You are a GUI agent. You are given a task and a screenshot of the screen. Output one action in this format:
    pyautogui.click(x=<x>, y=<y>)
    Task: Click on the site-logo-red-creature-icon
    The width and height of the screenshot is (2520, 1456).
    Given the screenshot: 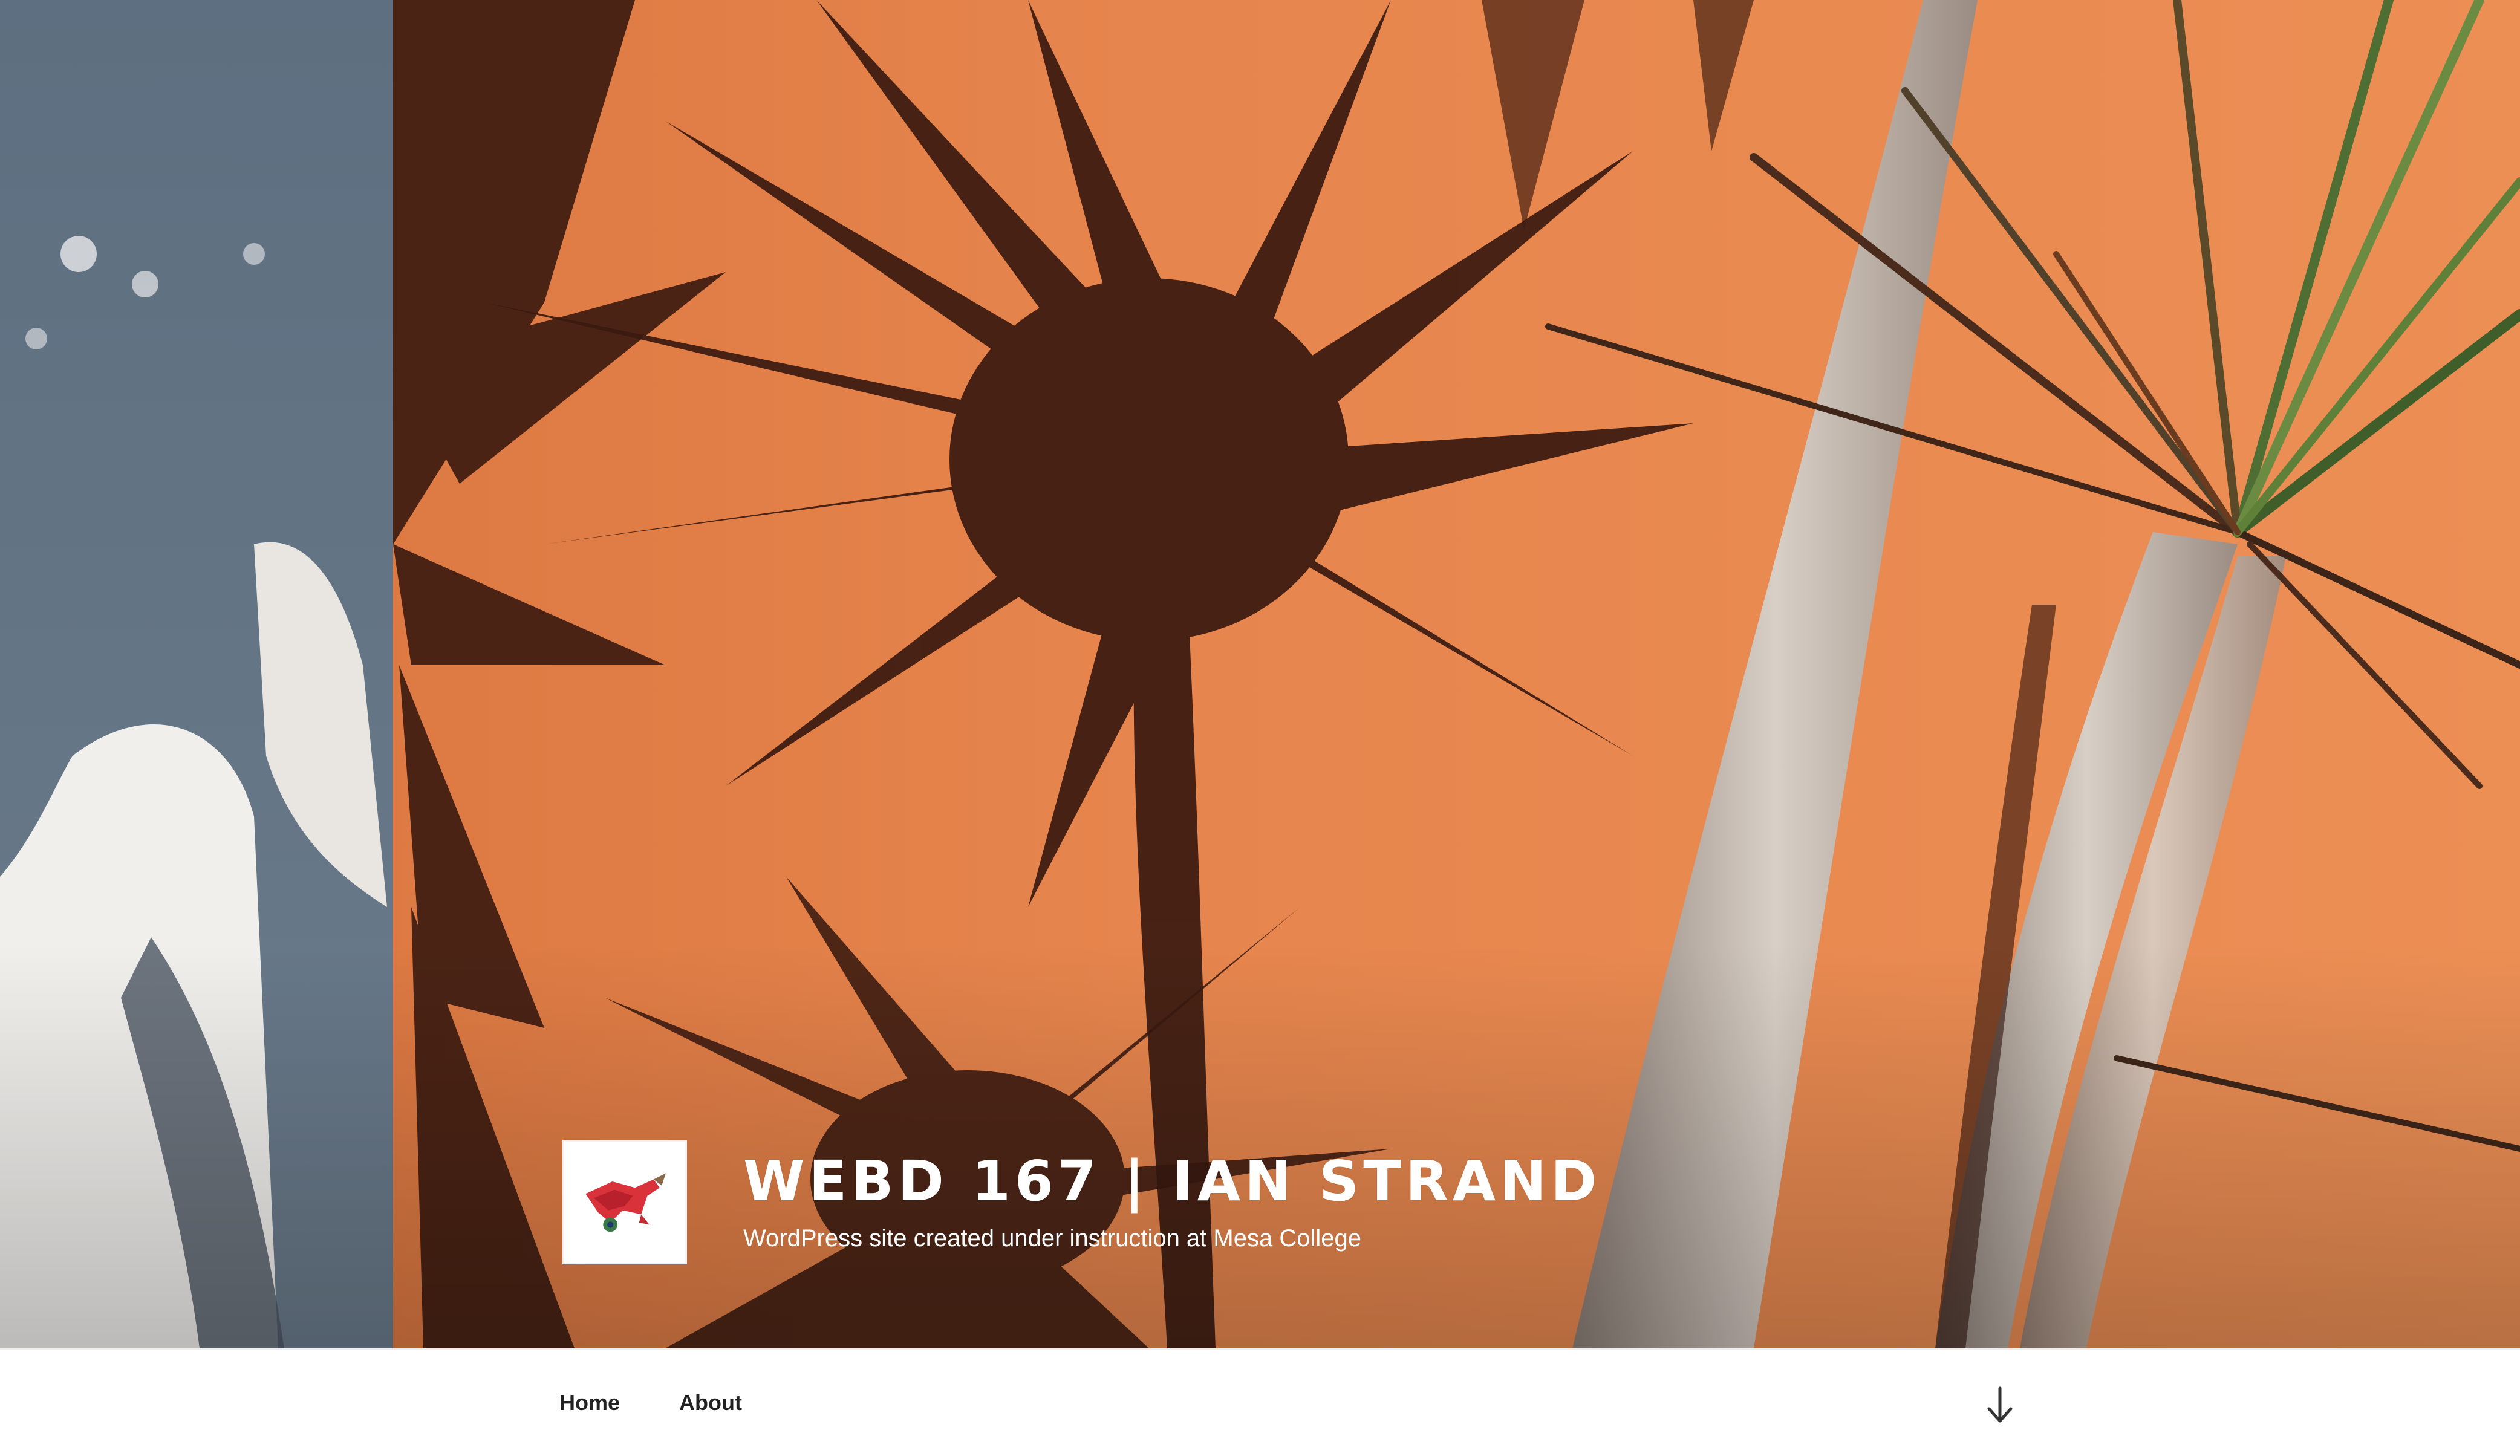 What is the action you would take?
    pyautogui.click(x=625, y=1202)
    